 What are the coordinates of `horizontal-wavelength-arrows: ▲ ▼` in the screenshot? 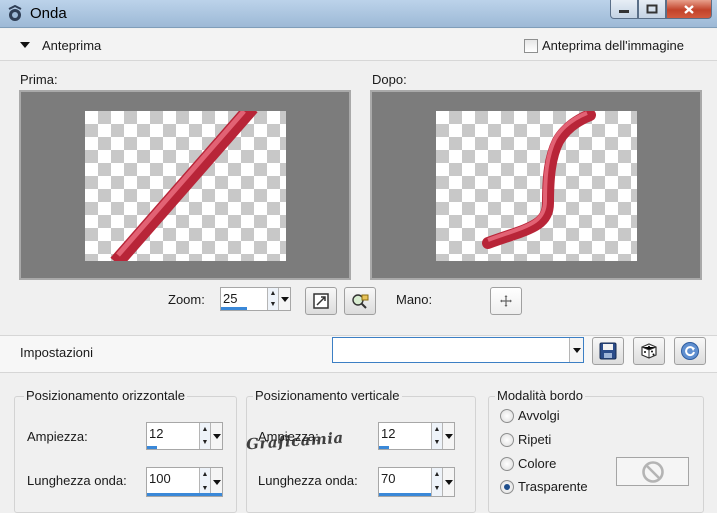 It's located at (204, 482).